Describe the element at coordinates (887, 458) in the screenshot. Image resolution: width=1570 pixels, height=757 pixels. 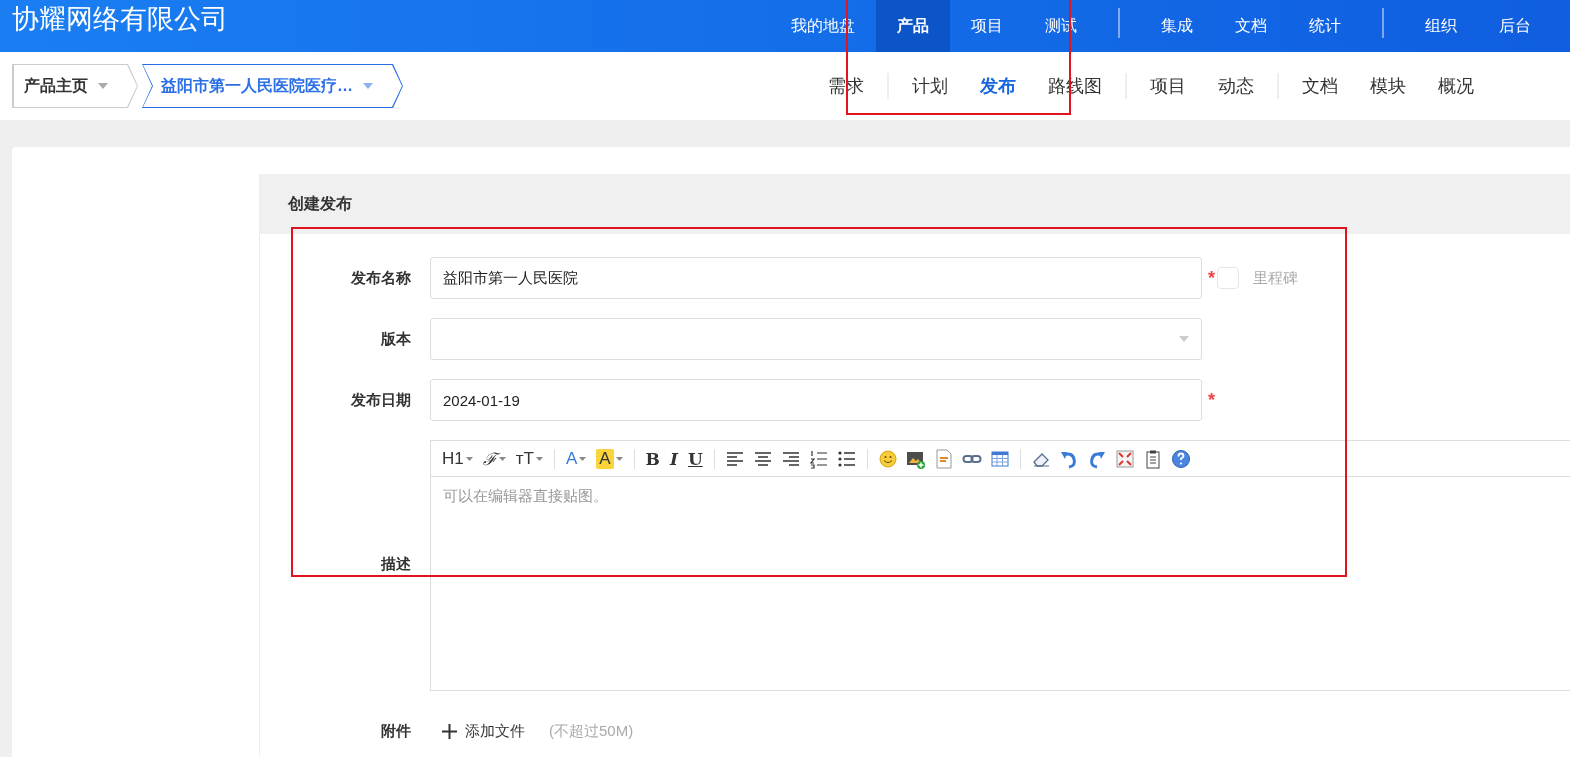
I see `smiley-icon` at that location.